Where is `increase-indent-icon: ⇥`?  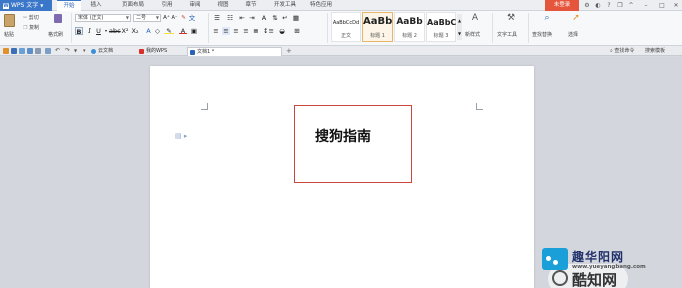 increase-indent-icon: ⇥ is located at coordinates (252, 18).